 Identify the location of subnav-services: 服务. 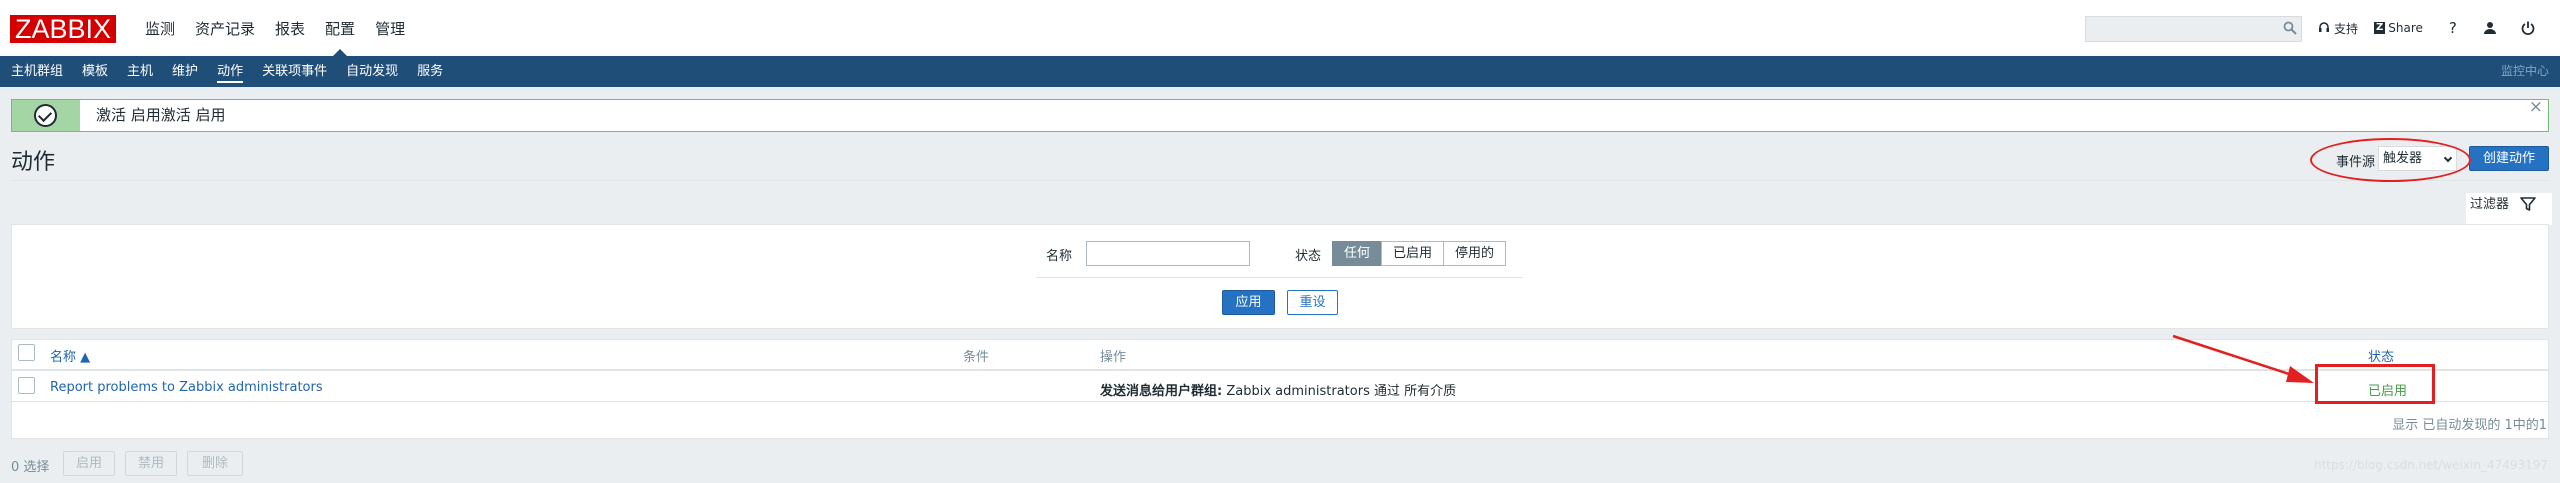
(430, 71).